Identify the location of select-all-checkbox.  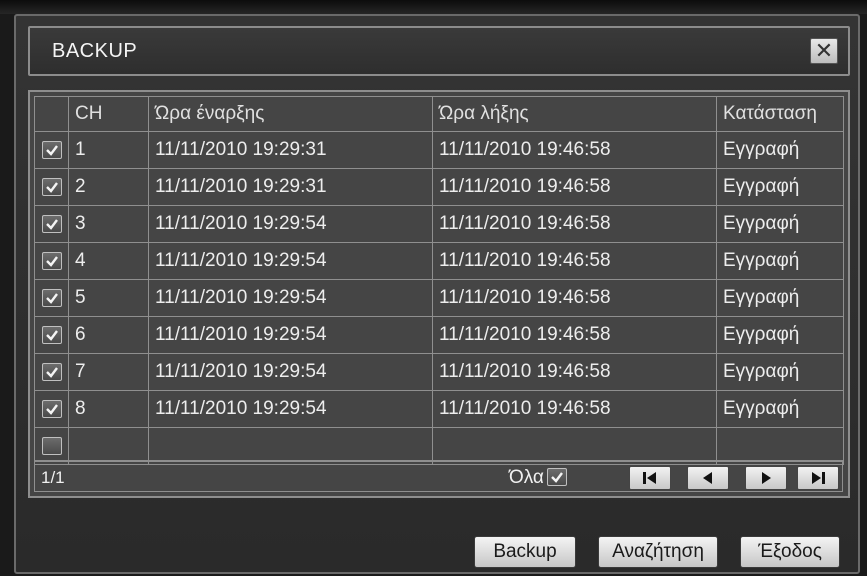
(557, 477).